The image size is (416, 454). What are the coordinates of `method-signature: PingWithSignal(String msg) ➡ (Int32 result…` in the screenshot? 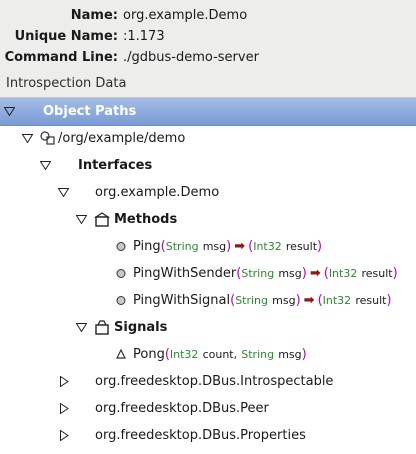 It's located at (262, 300).